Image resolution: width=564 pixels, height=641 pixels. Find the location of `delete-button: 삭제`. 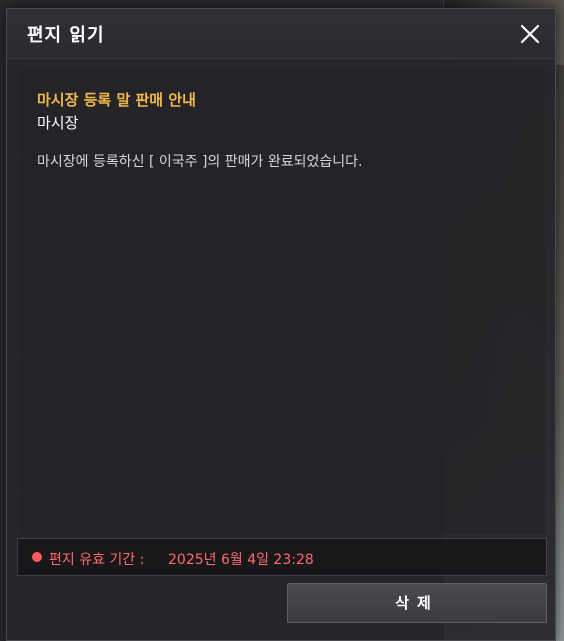

delete-button: 삭제 is located at coordinates (417, 603).